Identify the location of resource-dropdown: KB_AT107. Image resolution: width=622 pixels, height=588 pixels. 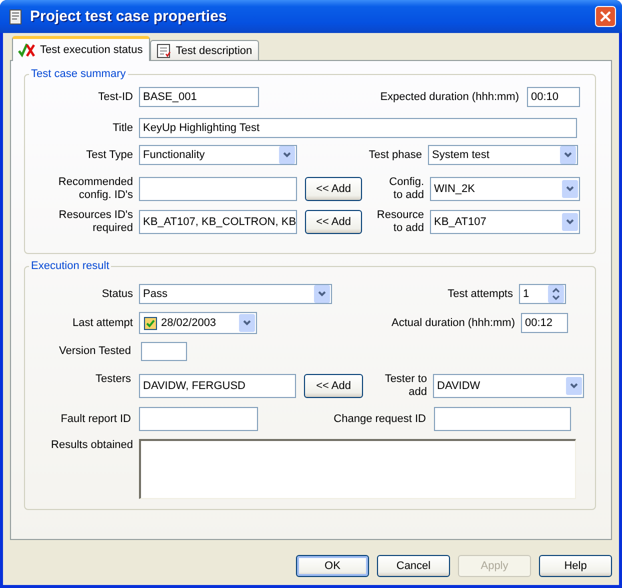
(505, 222).